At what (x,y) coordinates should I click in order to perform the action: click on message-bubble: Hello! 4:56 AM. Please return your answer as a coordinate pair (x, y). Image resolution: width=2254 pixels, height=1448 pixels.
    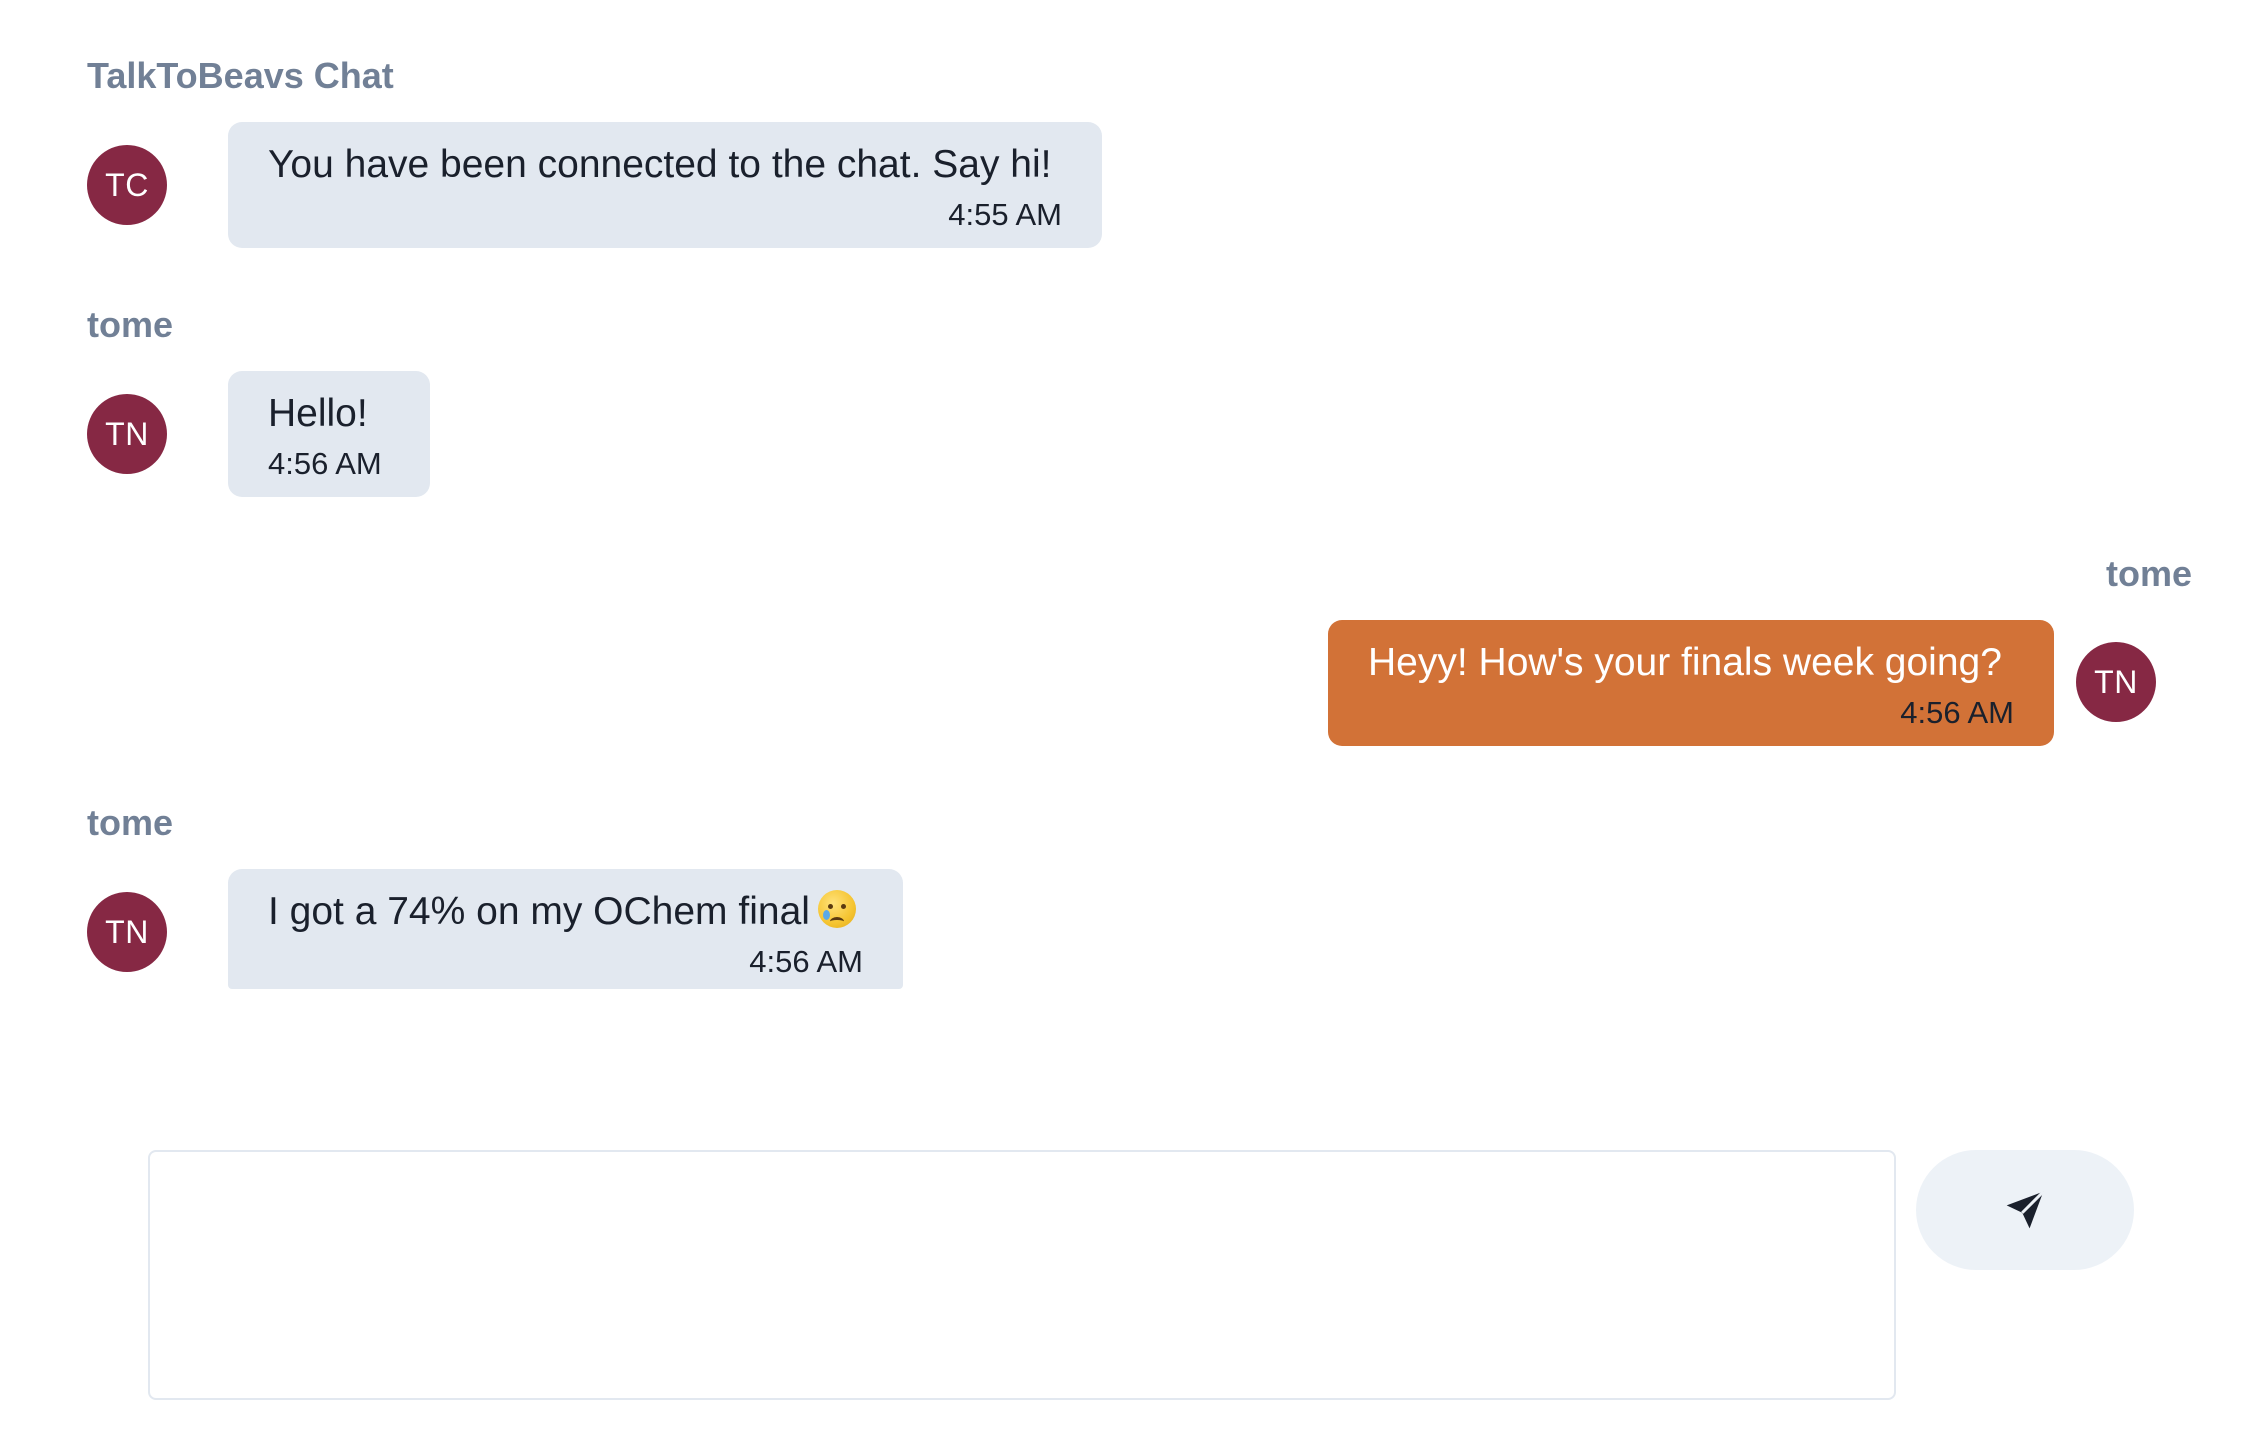
    Looking at the image, I should click on (329, 434).